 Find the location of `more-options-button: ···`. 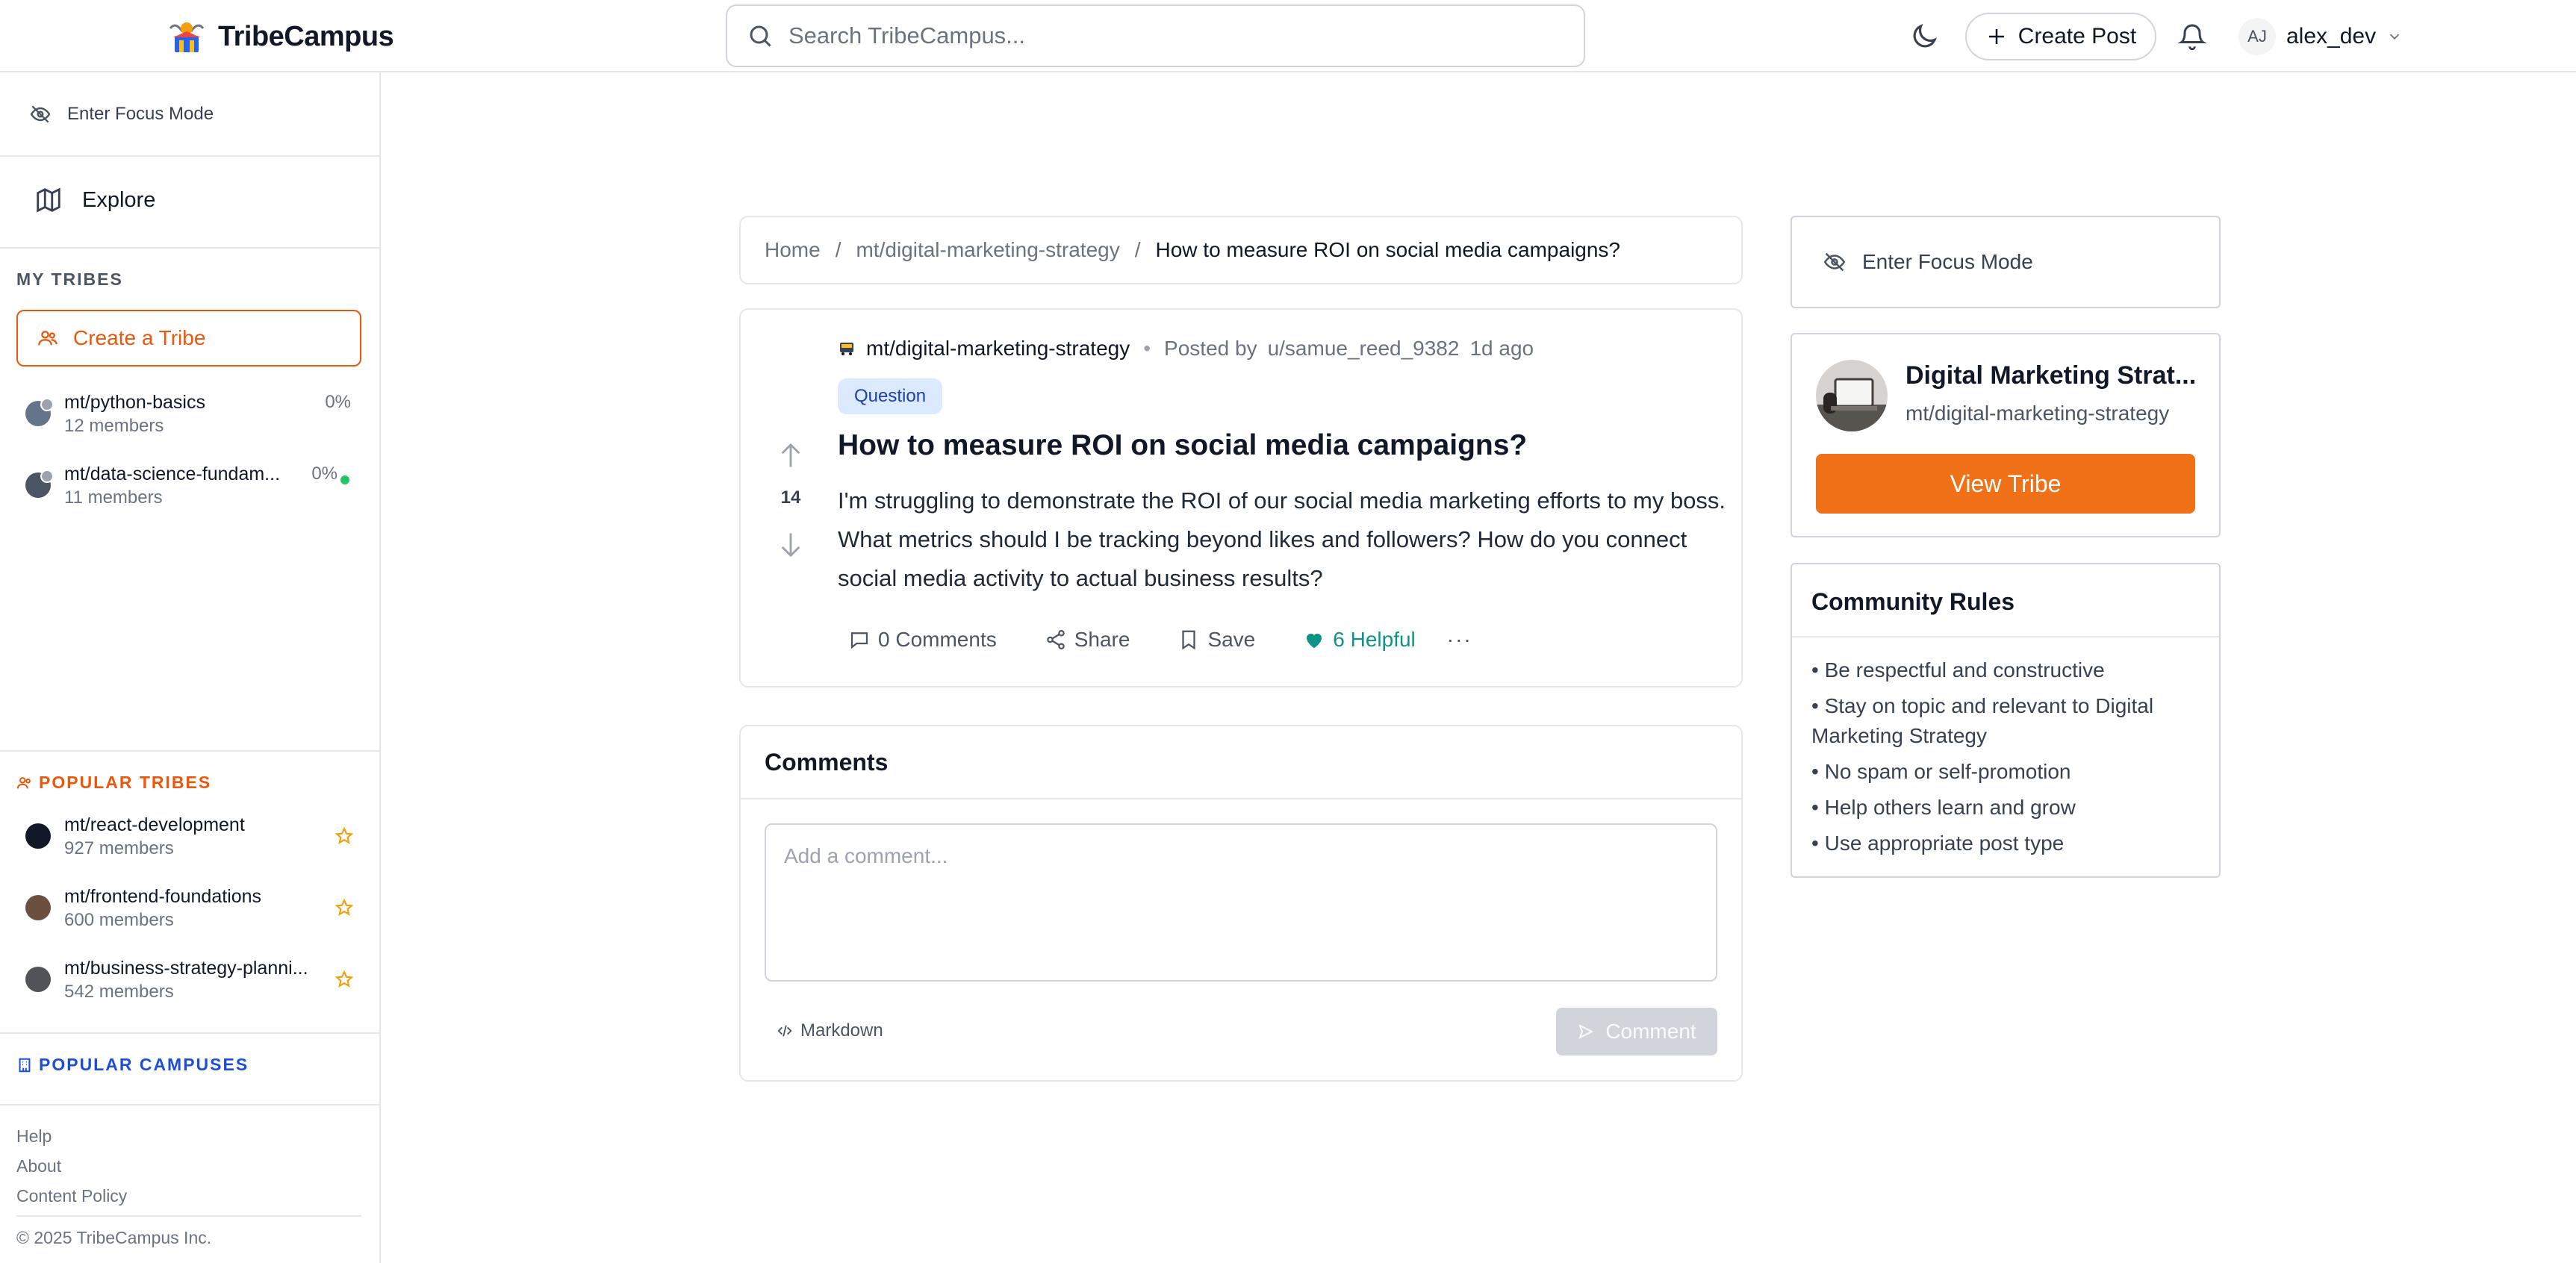

more-options-button: ··· is located at coordinates (1459, 640).